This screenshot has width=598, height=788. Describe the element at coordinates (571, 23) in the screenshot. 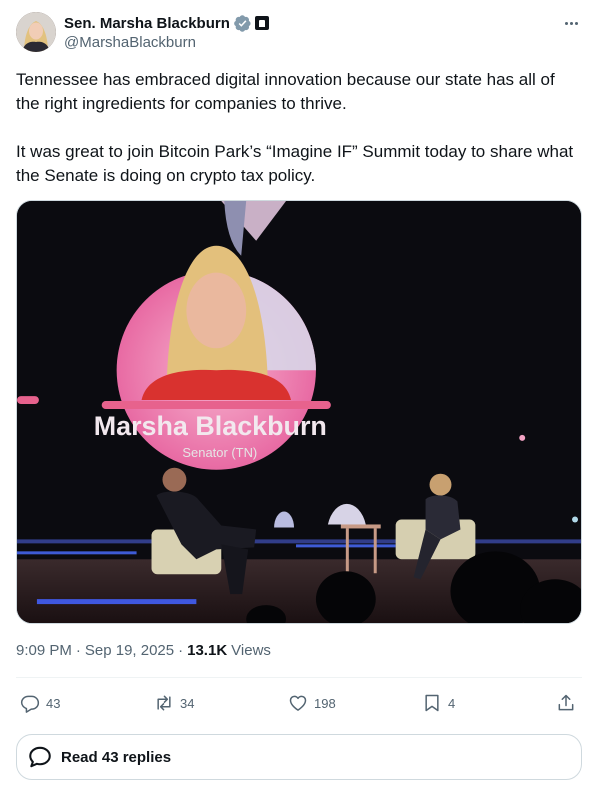

I see `more-icon` at that location.